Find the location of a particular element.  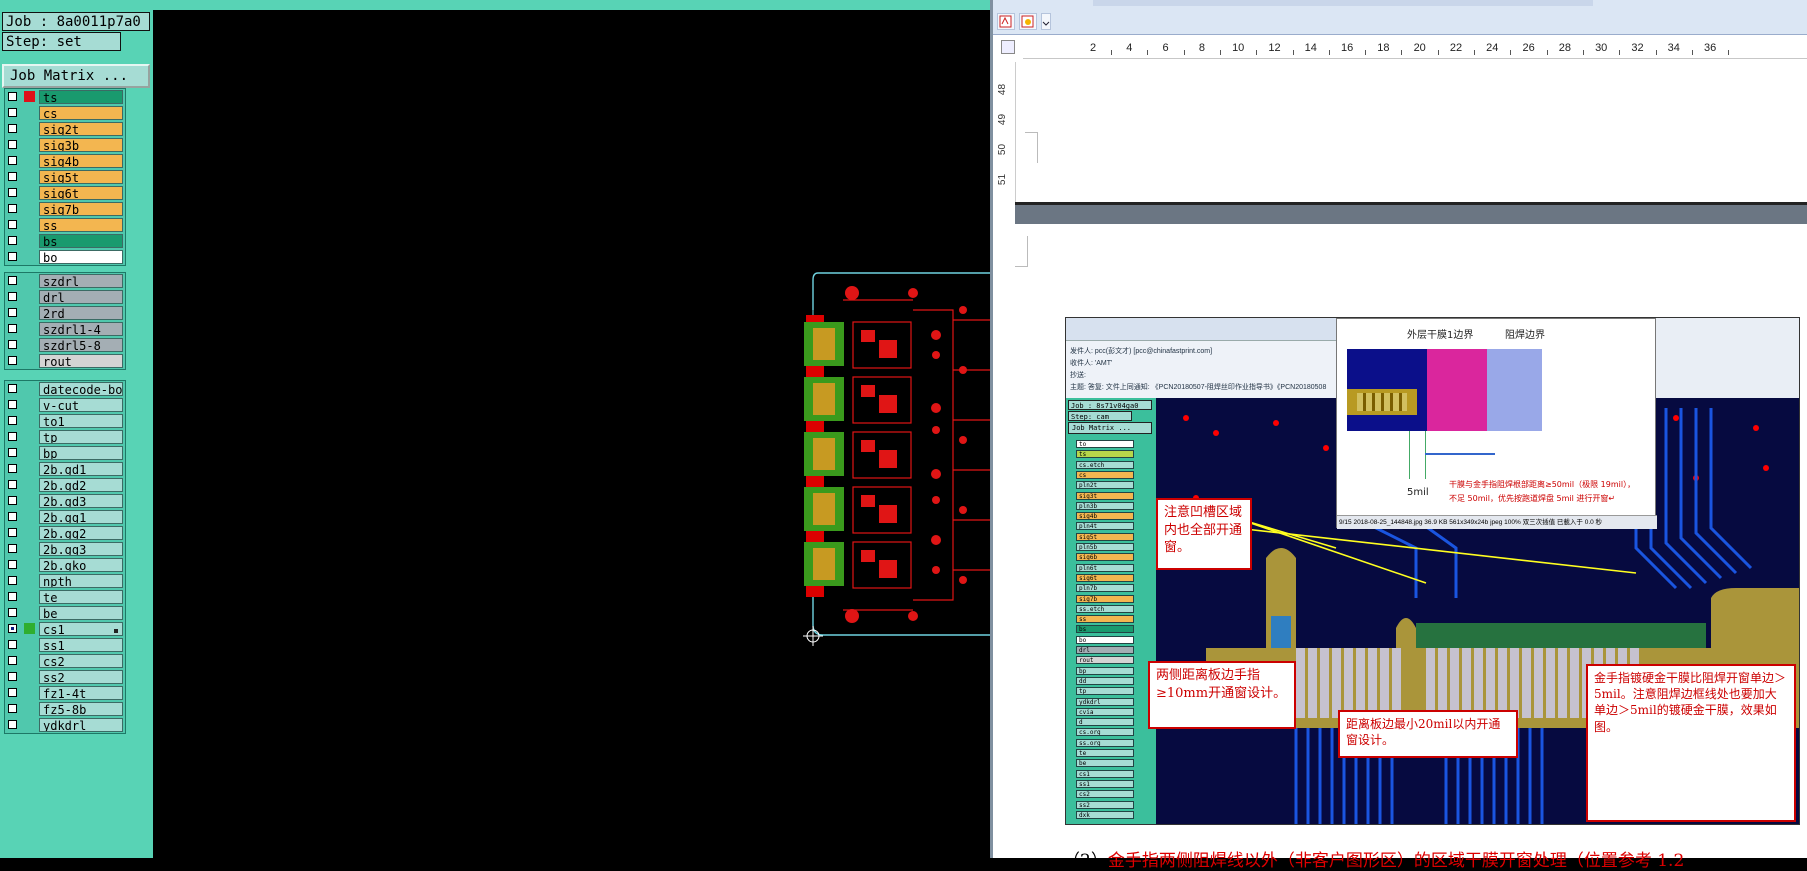

layer-row-to1: to1 is located at coordinates (65, 421).